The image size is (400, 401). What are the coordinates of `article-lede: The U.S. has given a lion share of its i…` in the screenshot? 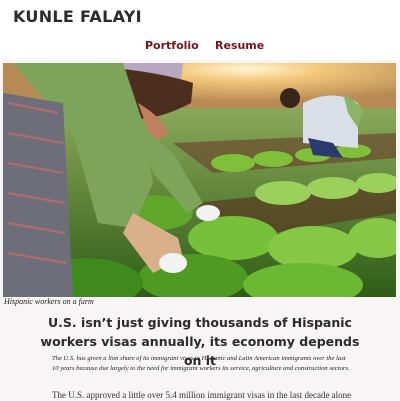 It's located at (201, 363).